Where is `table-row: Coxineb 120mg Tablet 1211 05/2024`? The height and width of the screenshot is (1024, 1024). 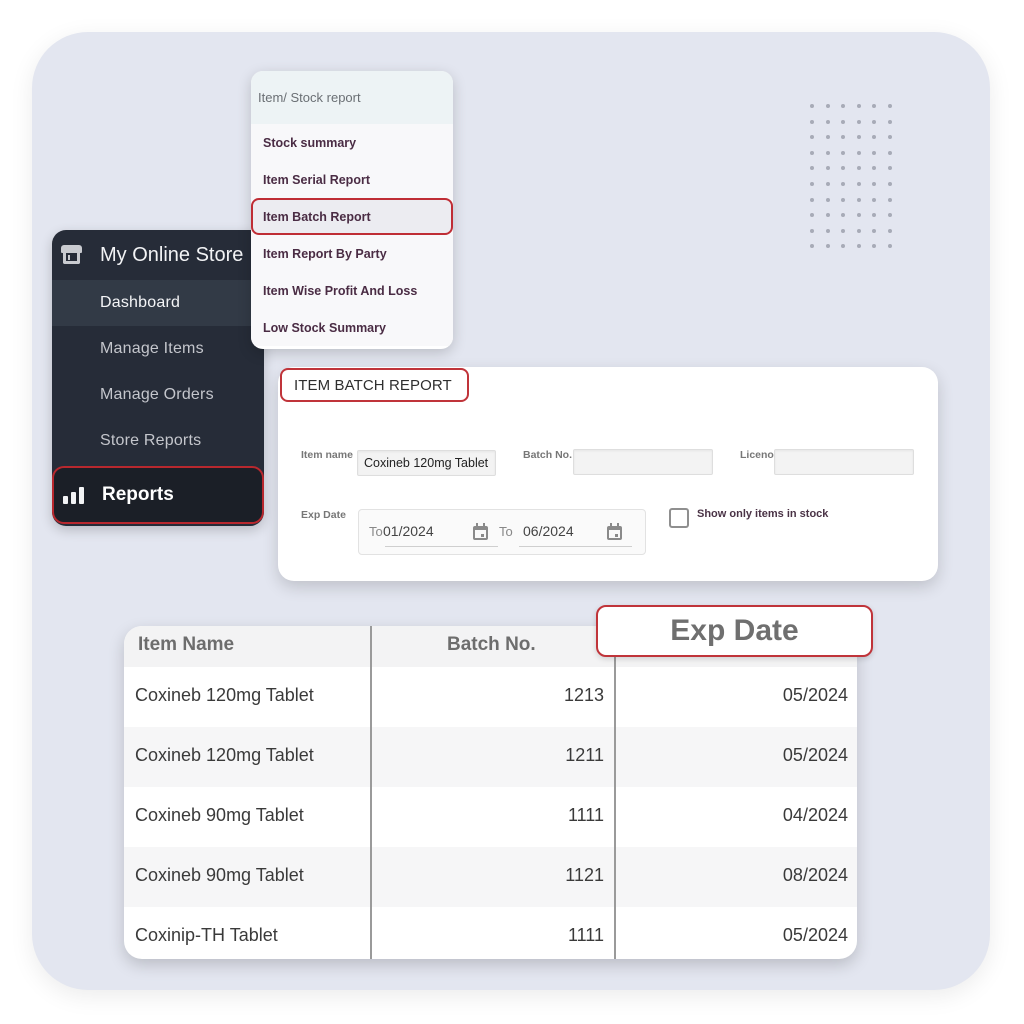
table-row: Coxineb 120mg Tablet 1211 05/2024 is located at coordinates (490, 757).